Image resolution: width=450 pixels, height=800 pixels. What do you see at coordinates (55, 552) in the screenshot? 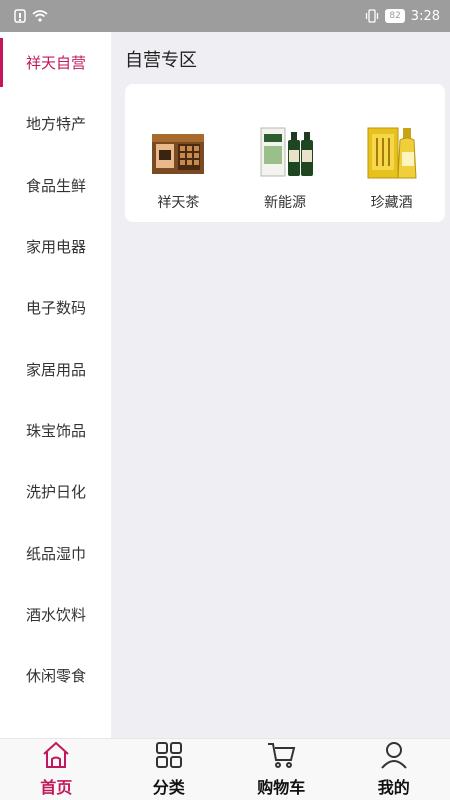
I see `sidebar-item-paper-wipes: 纸品湿巾` at bounding box center [55, 552].